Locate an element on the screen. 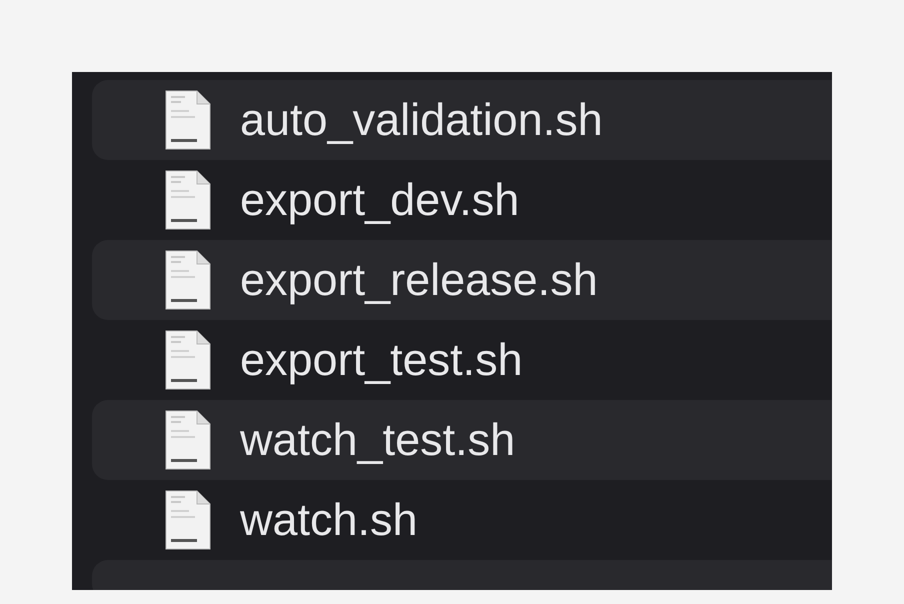 The width and height of the screenshot is (904, 604). file-name: watch.sh is located at coordinates (329, 520).